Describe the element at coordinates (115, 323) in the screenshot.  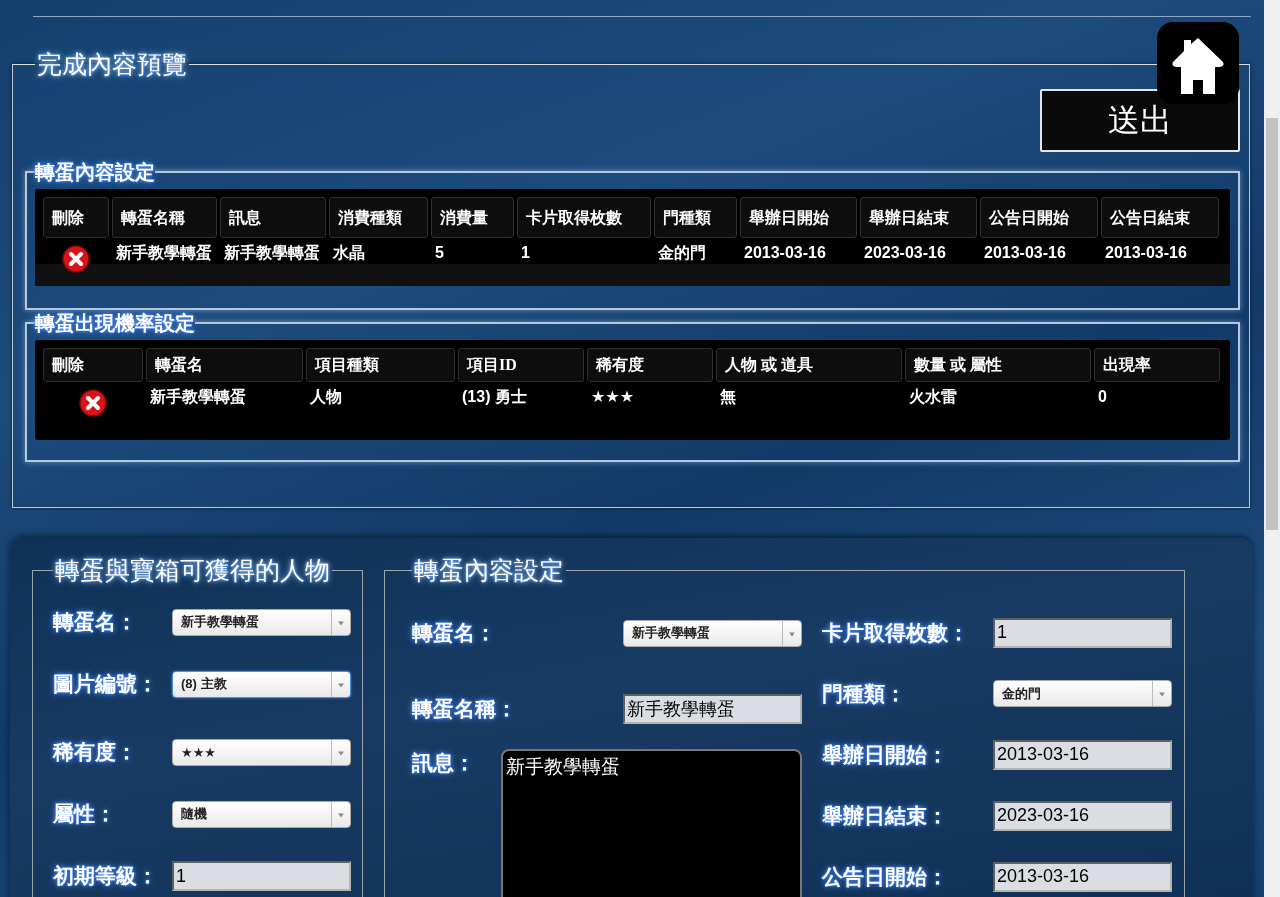
I see `section-title: 轉蛋出現機率設定` at that location.